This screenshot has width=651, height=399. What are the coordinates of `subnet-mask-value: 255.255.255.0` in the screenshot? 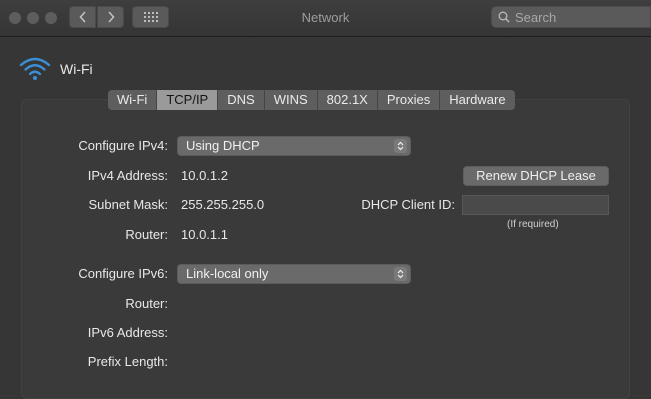 It's located at (223, 204).